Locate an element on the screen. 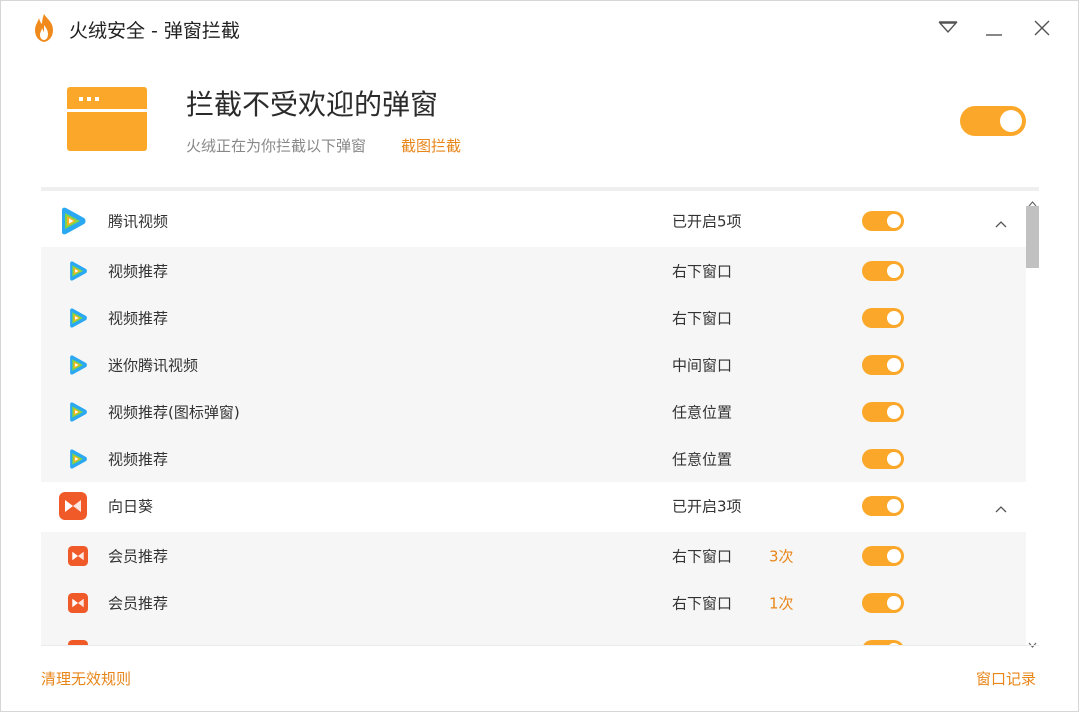 This screenshot has width=1079, height=712. title-bar: 火绒安全 - 弹窗拦截 is located at coordinates (539, 29).